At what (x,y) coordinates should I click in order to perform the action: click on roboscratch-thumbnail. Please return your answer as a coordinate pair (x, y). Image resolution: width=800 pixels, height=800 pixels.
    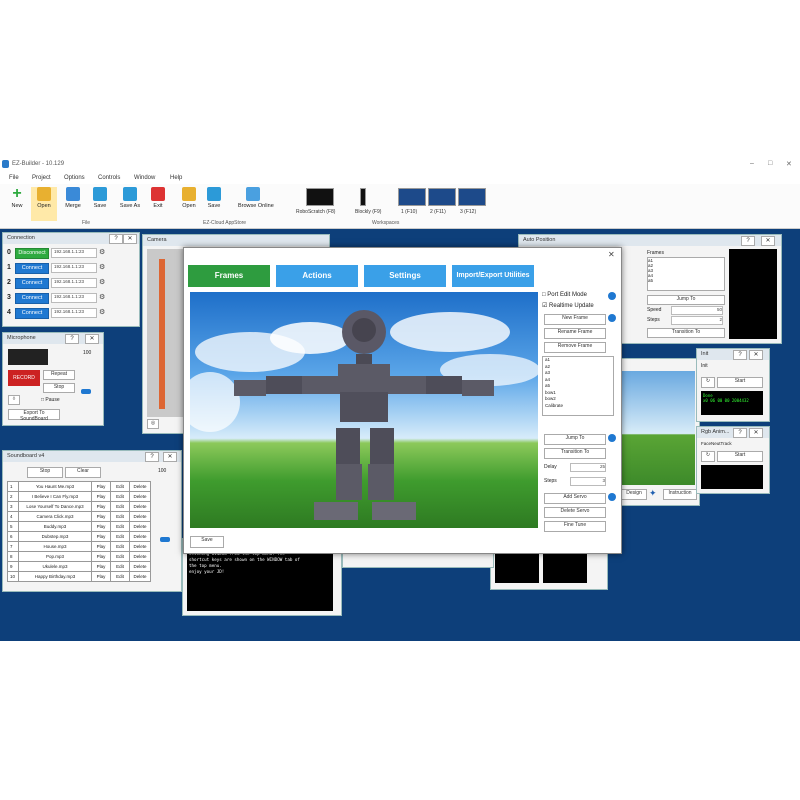
    Looking at the image, I should click on (320, 197).